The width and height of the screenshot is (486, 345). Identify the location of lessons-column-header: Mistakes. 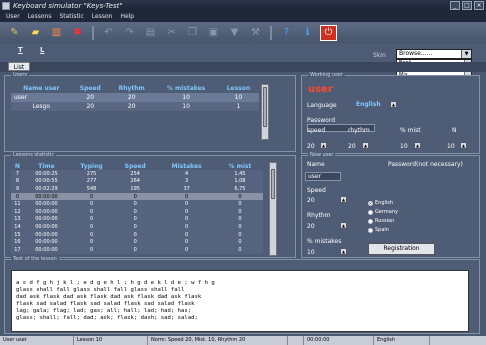
(186, 166).